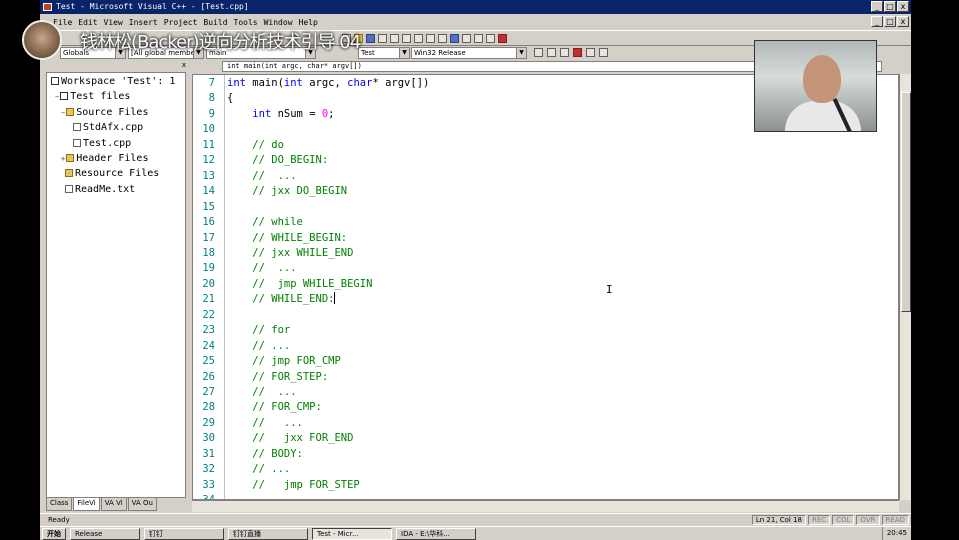 This screenshot has width=959, height=540. Describe the element at coordinates (236, 83) in the screenshot. I see `keyword-token: int` at that location.